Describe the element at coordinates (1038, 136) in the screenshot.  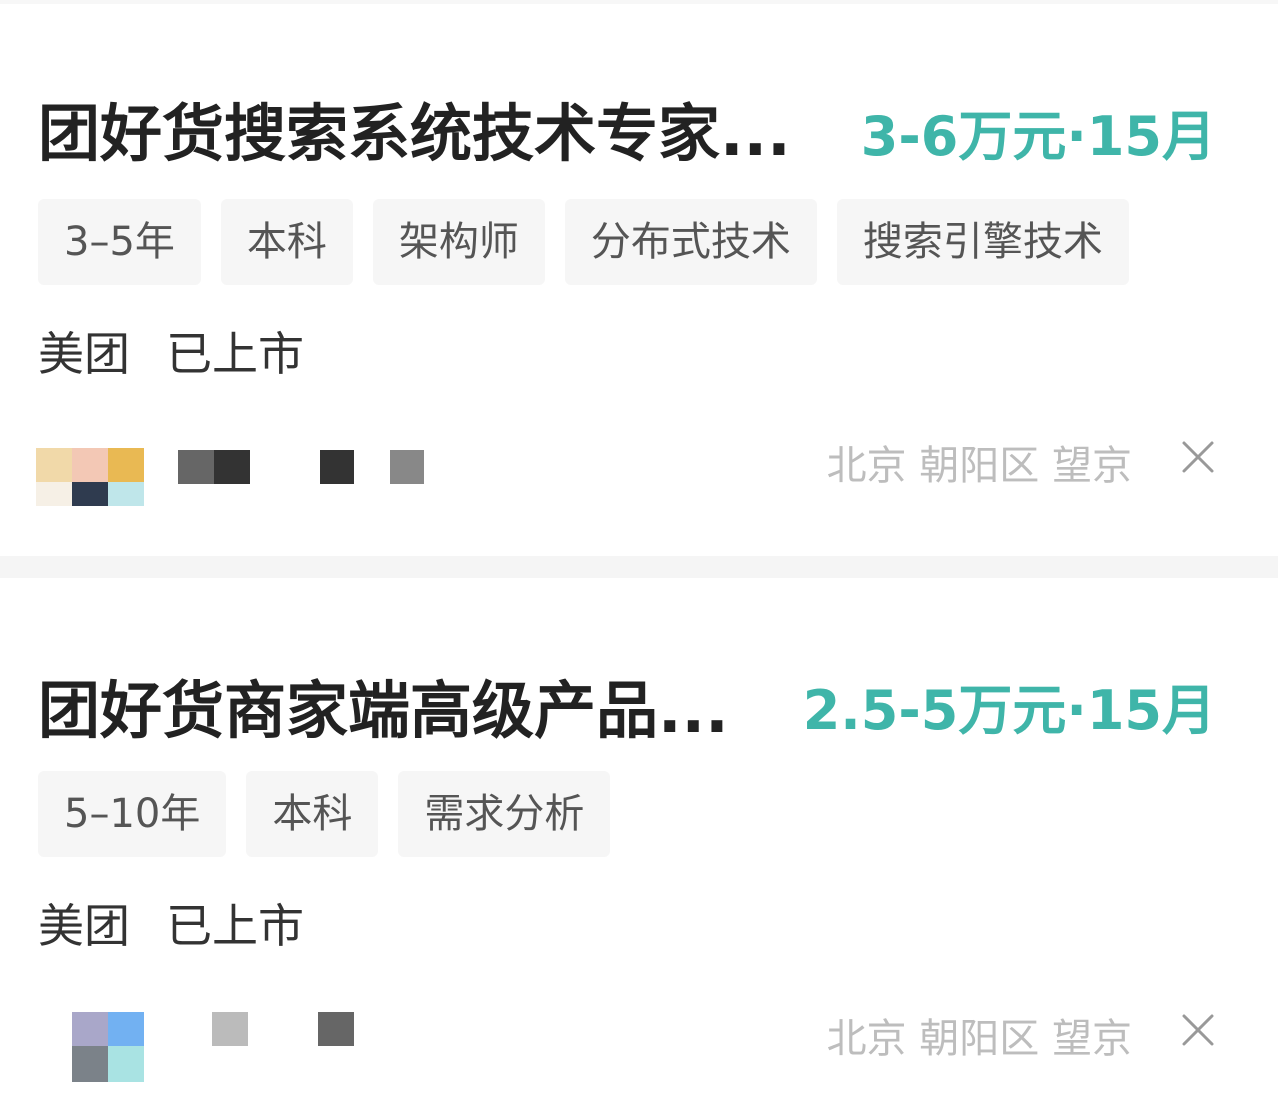
I see `job-salary: 3-6万元·15月` at that location.